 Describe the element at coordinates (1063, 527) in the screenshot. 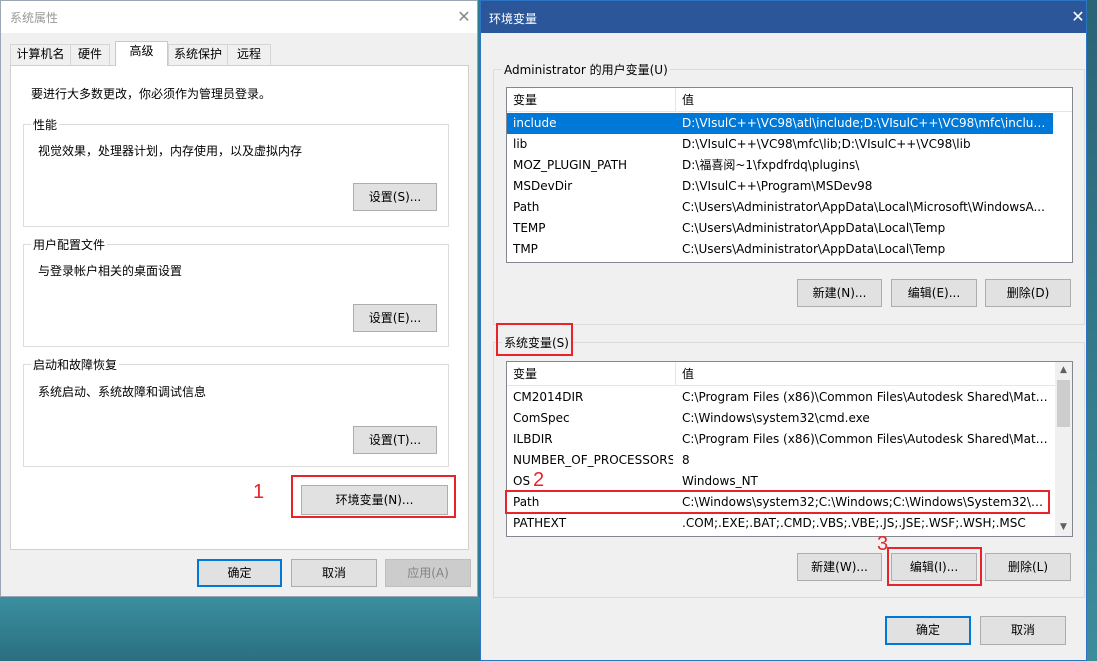

I see `scroll-down-icon: ▼` at that location.